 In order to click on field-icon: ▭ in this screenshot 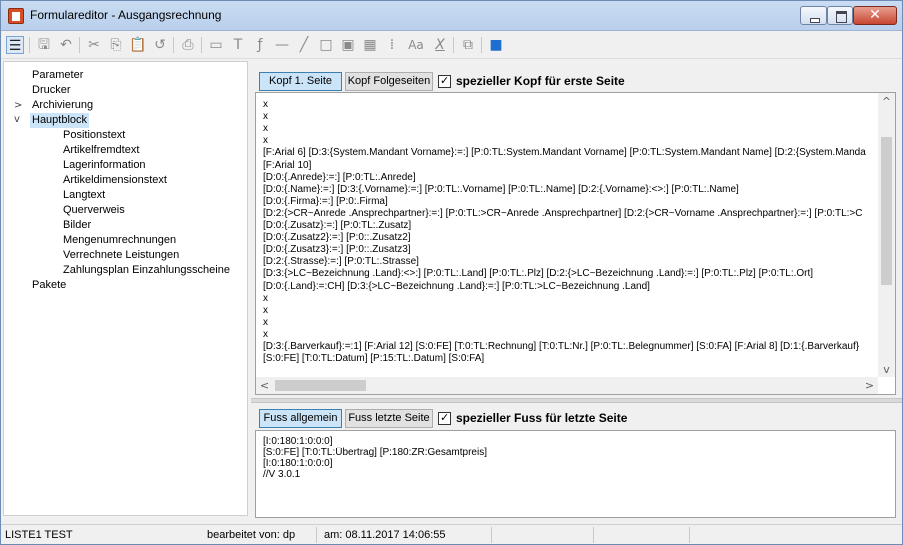, I will do `click(216, 45)`.